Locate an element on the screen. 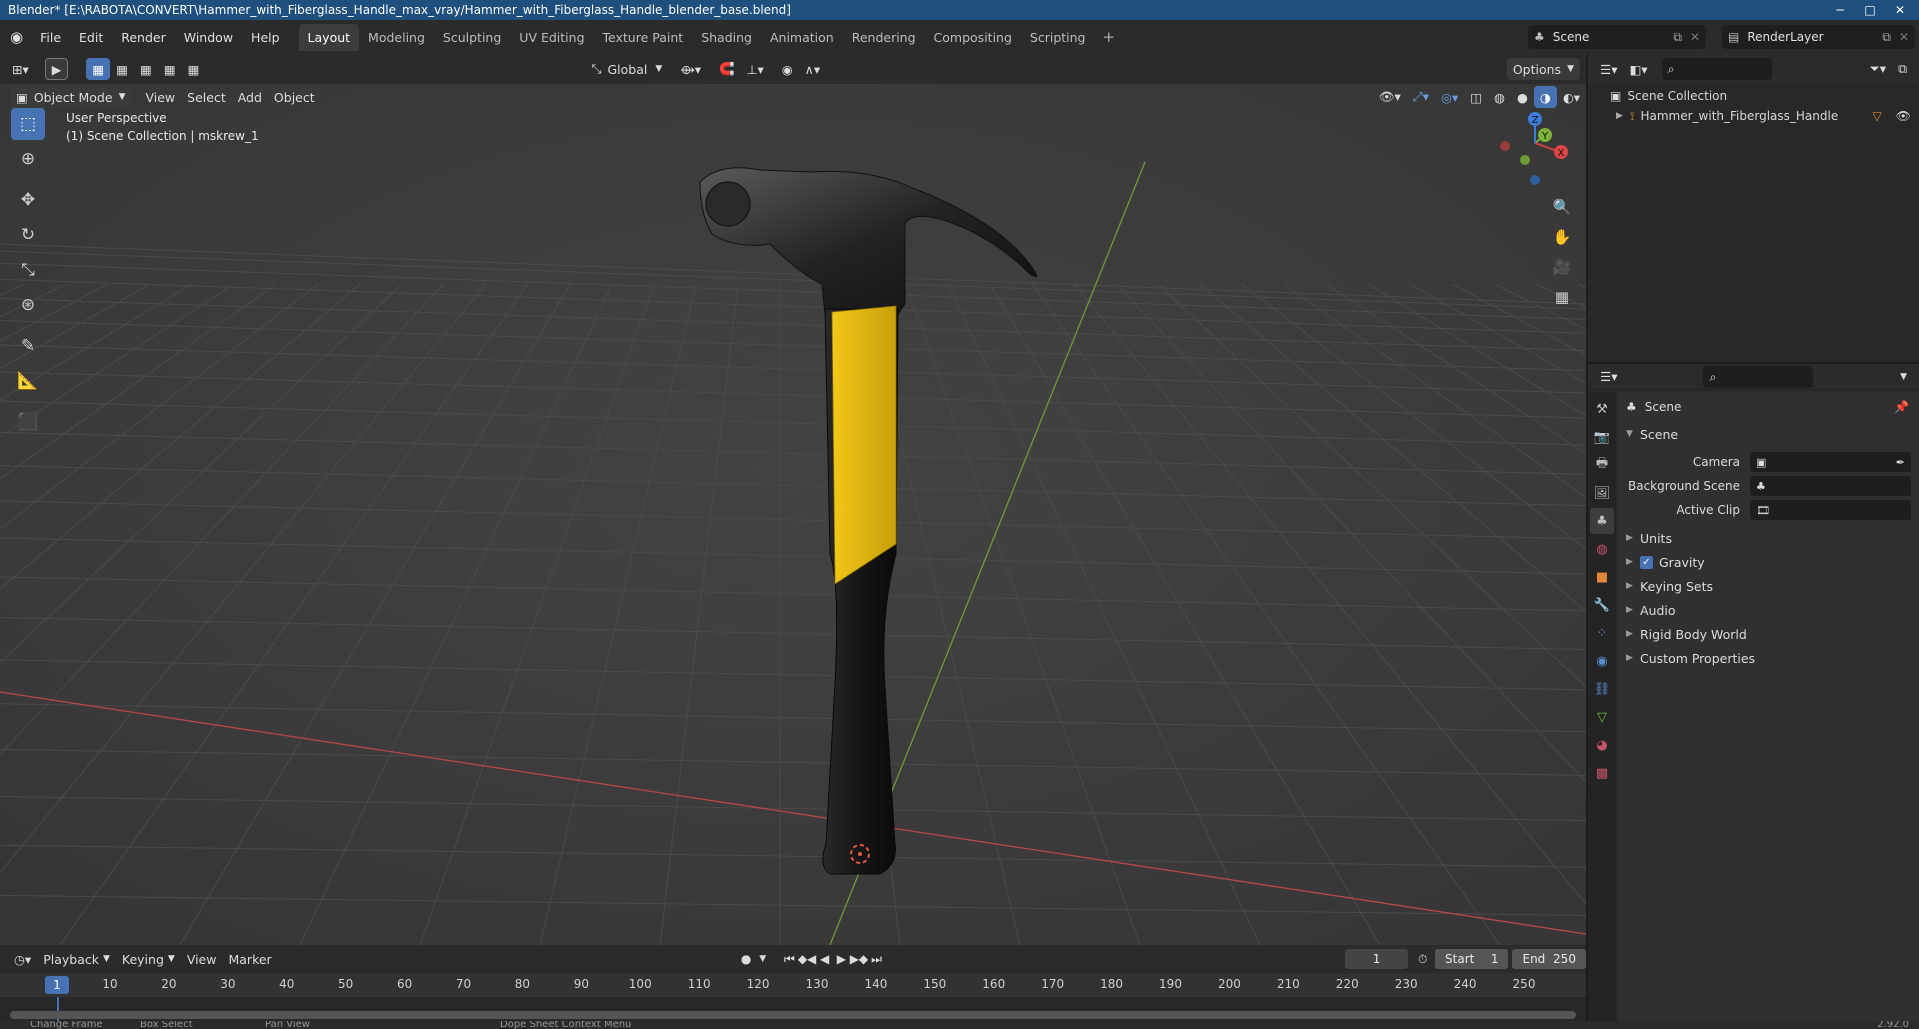 This screenshot has width=1919, height=1029. play-icon: ▶ is located at coordinates (841, 959).